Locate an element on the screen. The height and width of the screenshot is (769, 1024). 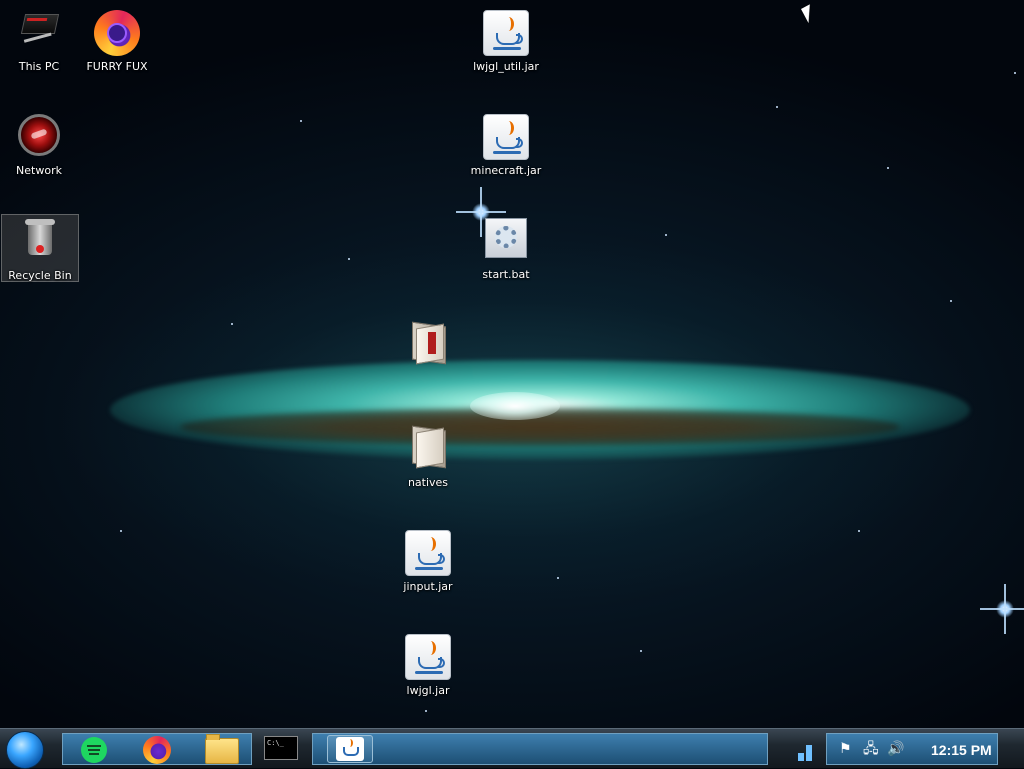
network-icon: 🖧 is located at coordinates (871, 749).